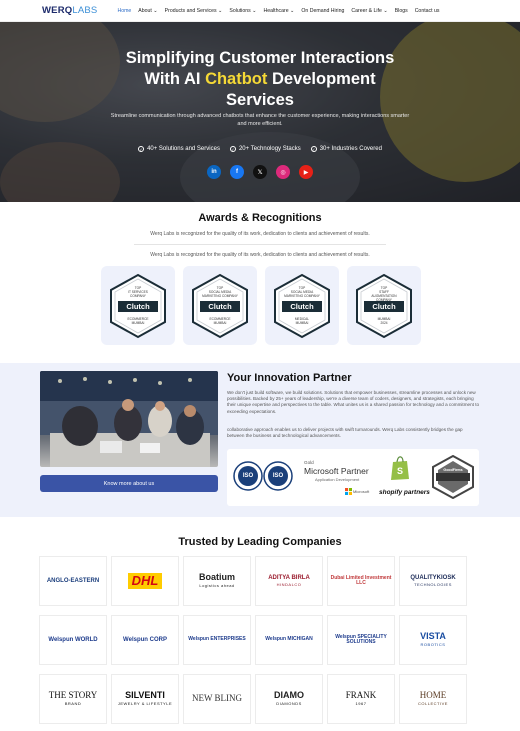 This screenshot has height=731, width=520. Describe the element at coordinates (348, 491) in the screenshot. I see `microsoft-logo-icon` at that location.